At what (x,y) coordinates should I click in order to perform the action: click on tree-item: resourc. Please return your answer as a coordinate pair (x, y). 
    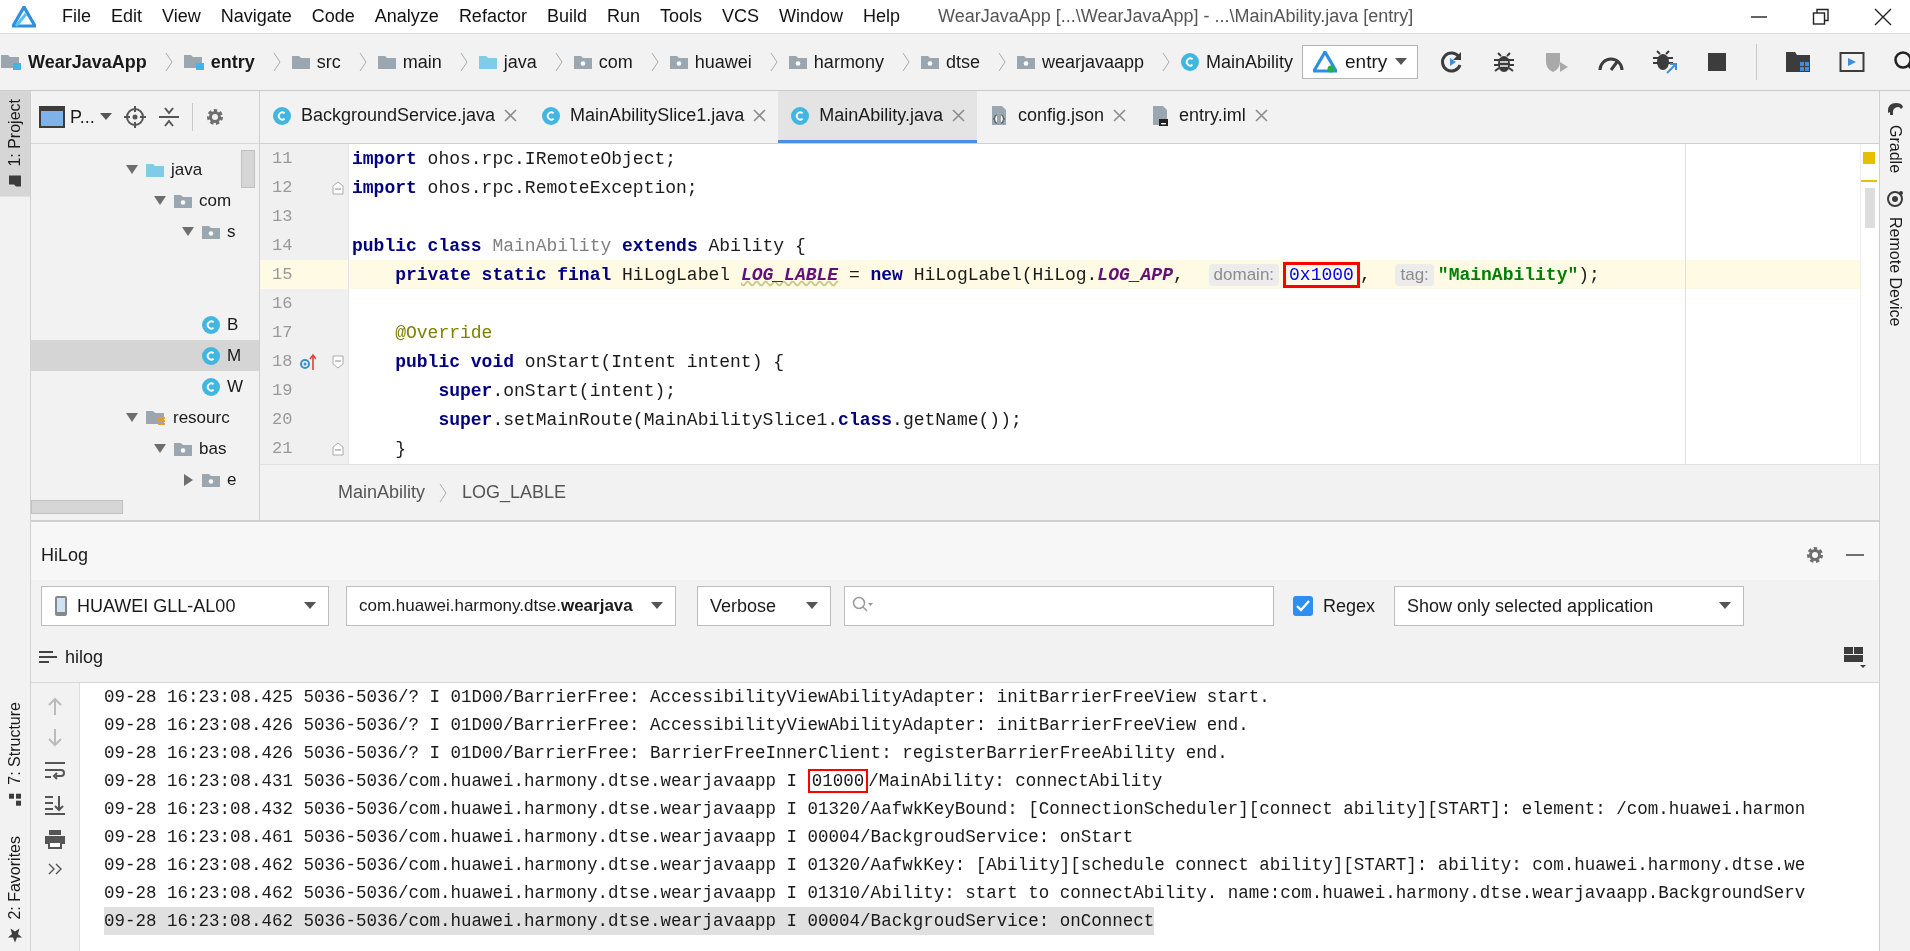
    Looking at the image, I should click on (145, 417).